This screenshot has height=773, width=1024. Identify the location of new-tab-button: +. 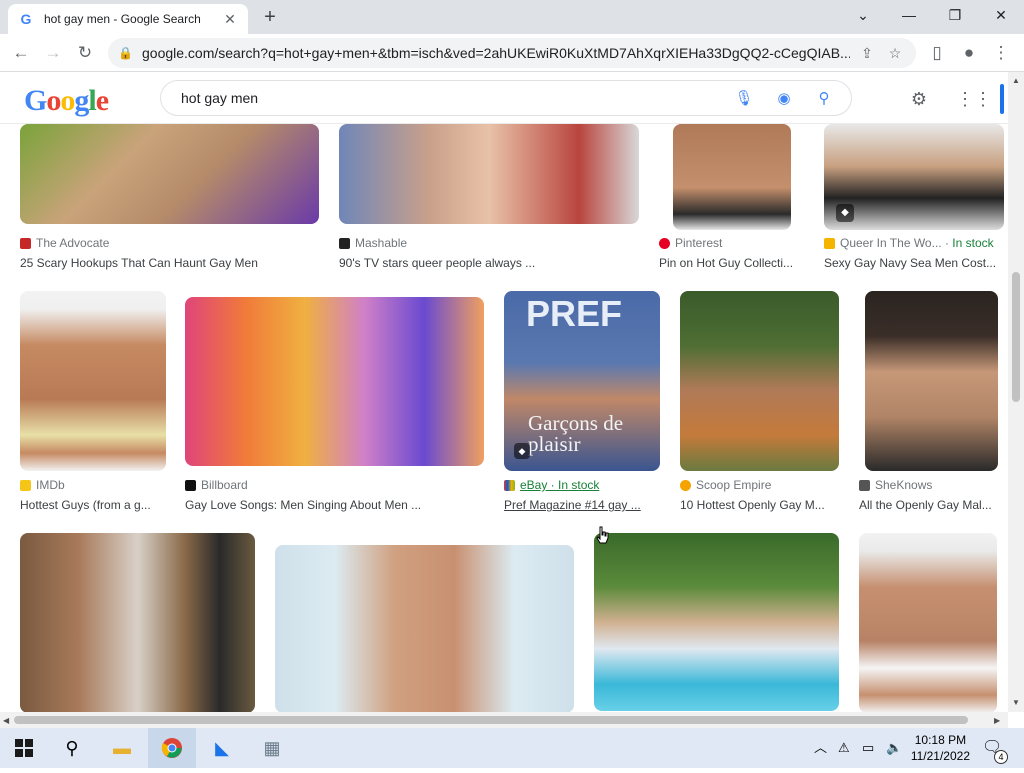
(270, 18).